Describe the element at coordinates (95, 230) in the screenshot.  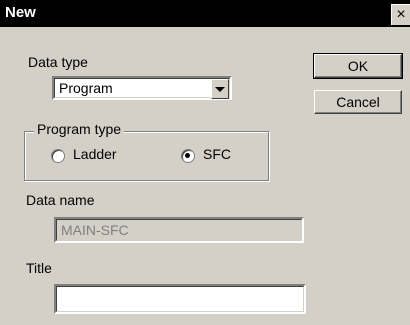
I see `data-name-value: MAIN-SFC` at that location.